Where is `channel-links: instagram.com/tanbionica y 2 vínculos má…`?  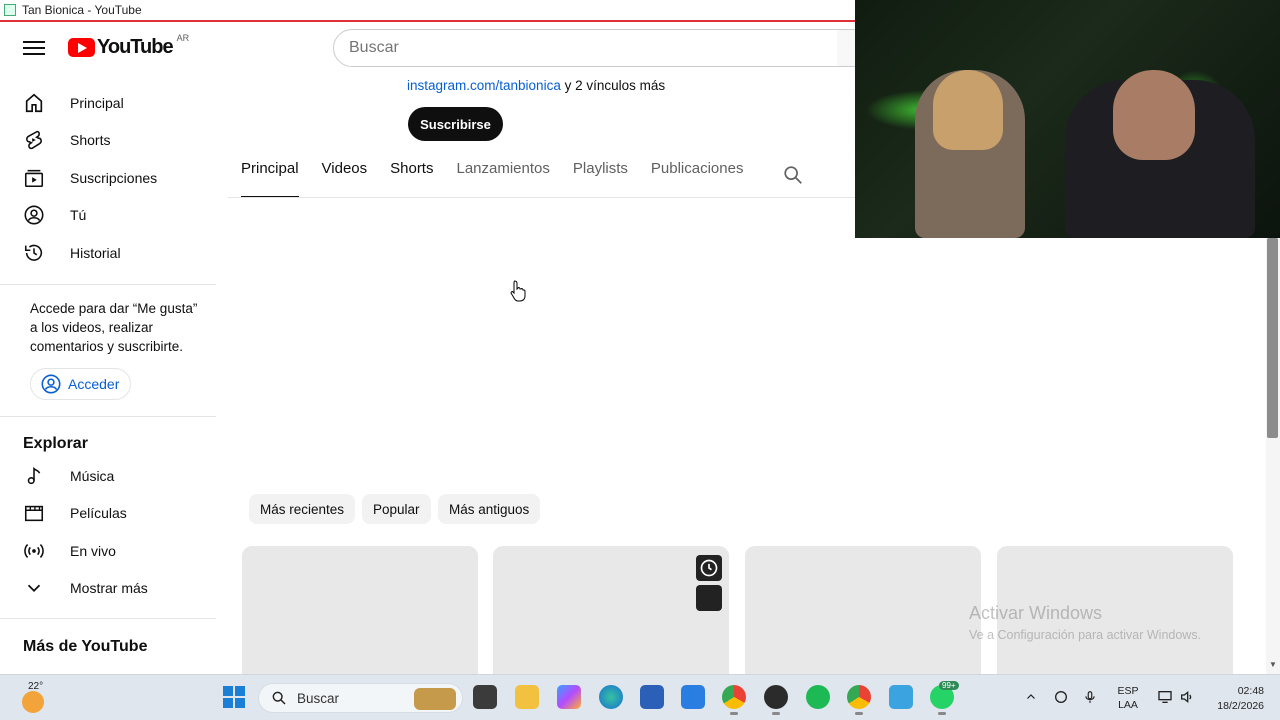
channel-links: instagram.com/tanbionica y 2 vínculos má… is located at coordinates (536, 85).